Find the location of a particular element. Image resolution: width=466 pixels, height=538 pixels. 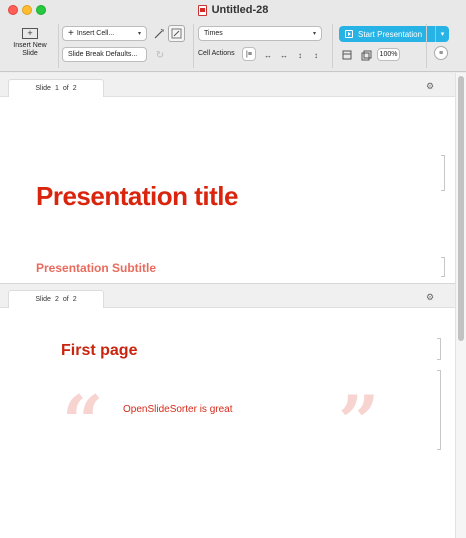

presentation-title: Presentation title is located at coordinates (137, 196).